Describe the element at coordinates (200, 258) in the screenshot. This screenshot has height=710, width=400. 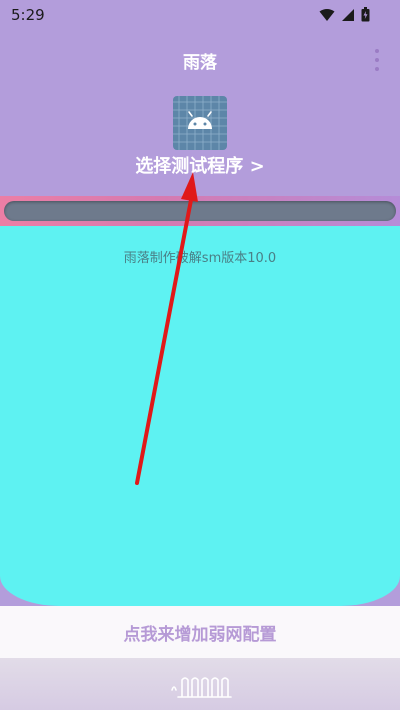
I see `version-text: 雨落制作破解sm版本10.0` at that location.